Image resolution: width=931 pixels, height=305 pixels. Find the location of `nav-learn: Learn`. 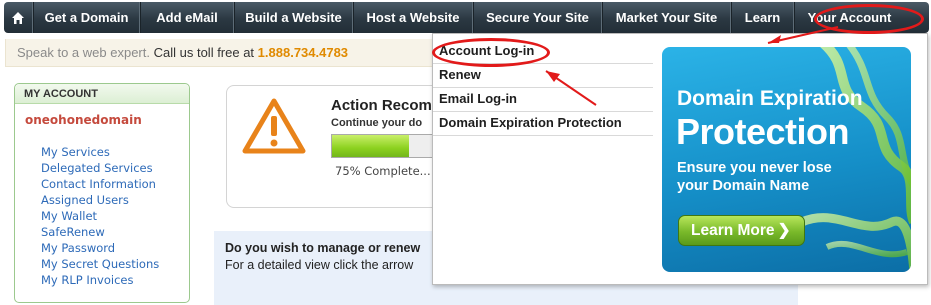

nav-learn: Learn is located at coordinates (762, 17).